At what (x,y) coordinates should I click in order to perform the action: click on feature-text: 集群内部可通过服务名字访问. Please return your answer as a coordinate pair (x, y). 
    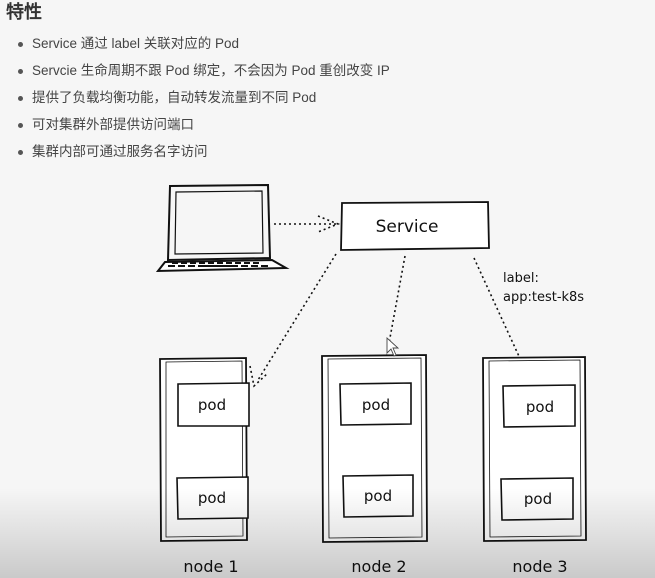
    Looking at the image, I should click on (120, 151).